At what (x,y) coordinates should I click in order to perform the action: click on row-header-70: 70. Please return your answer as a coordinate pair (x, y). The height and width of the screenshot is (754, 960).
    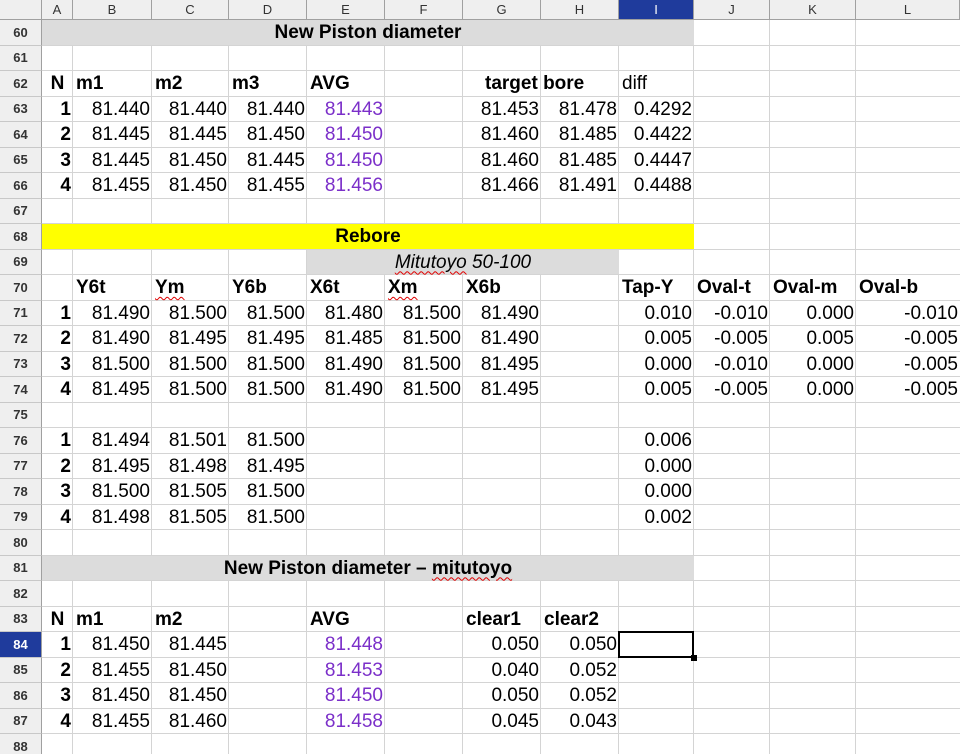
    Looking at the image, I should click on (21, 288).